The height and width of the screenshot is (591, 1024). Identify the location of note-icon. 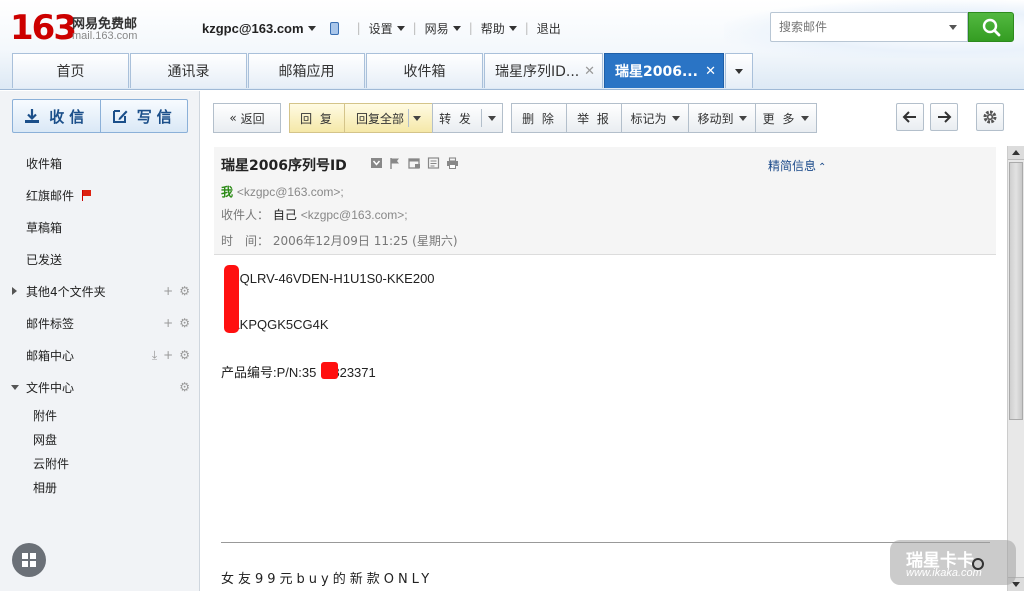
(433, 163).